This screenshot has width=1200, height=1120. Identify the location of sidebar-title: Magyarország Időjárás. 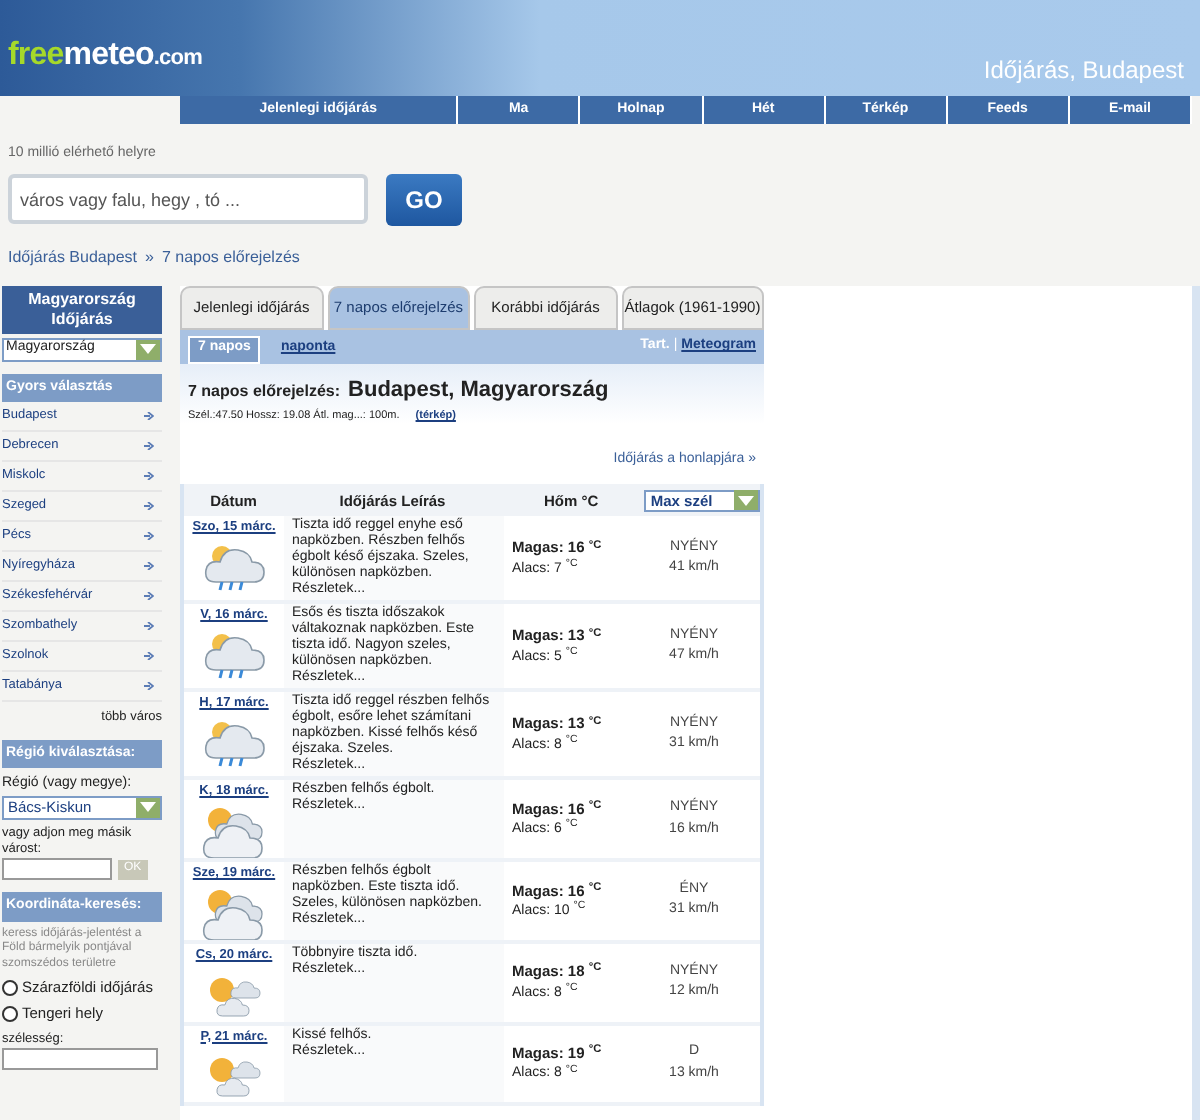
(82, 309).